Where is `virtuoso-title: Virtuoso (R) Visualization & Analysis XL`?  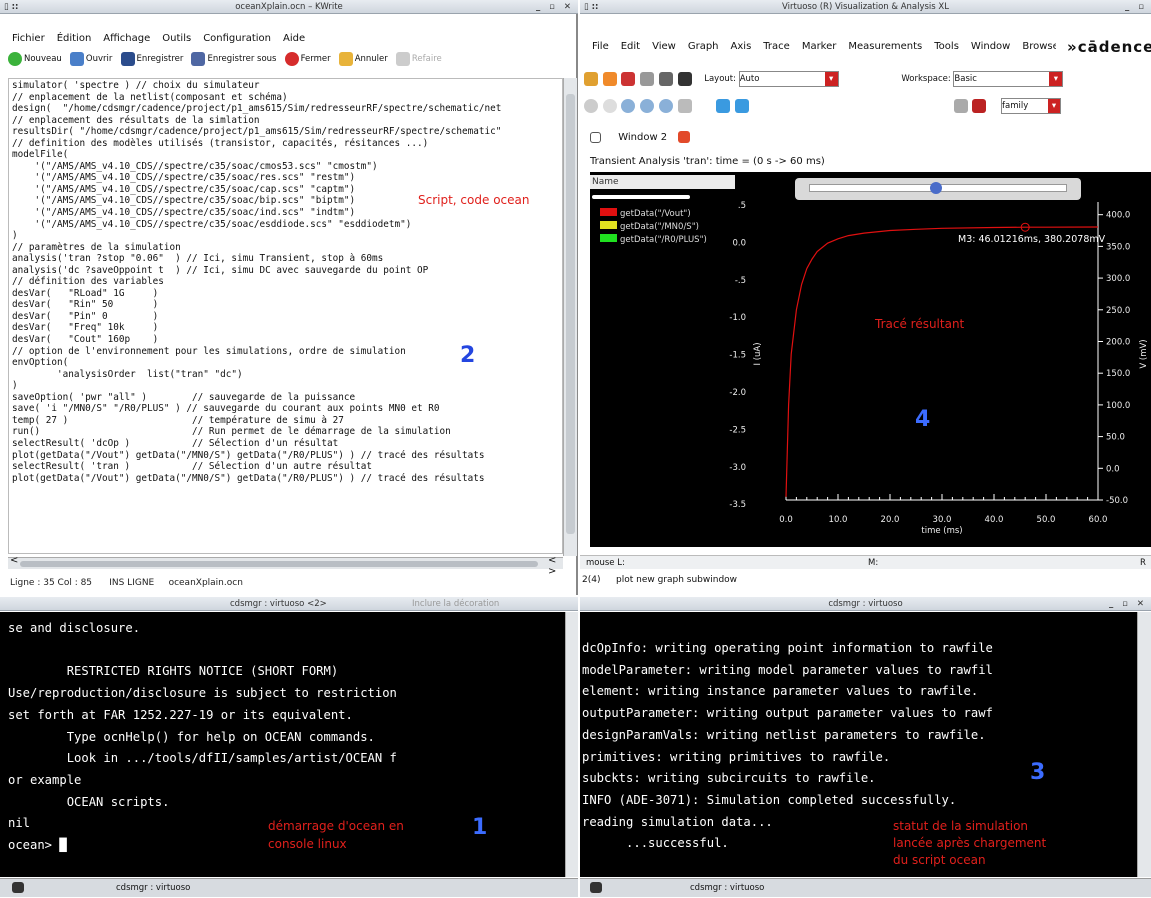
virtuoso-title: Virtuoso (R) Visualization & Analysis XL is located at coordinates (865, 7).